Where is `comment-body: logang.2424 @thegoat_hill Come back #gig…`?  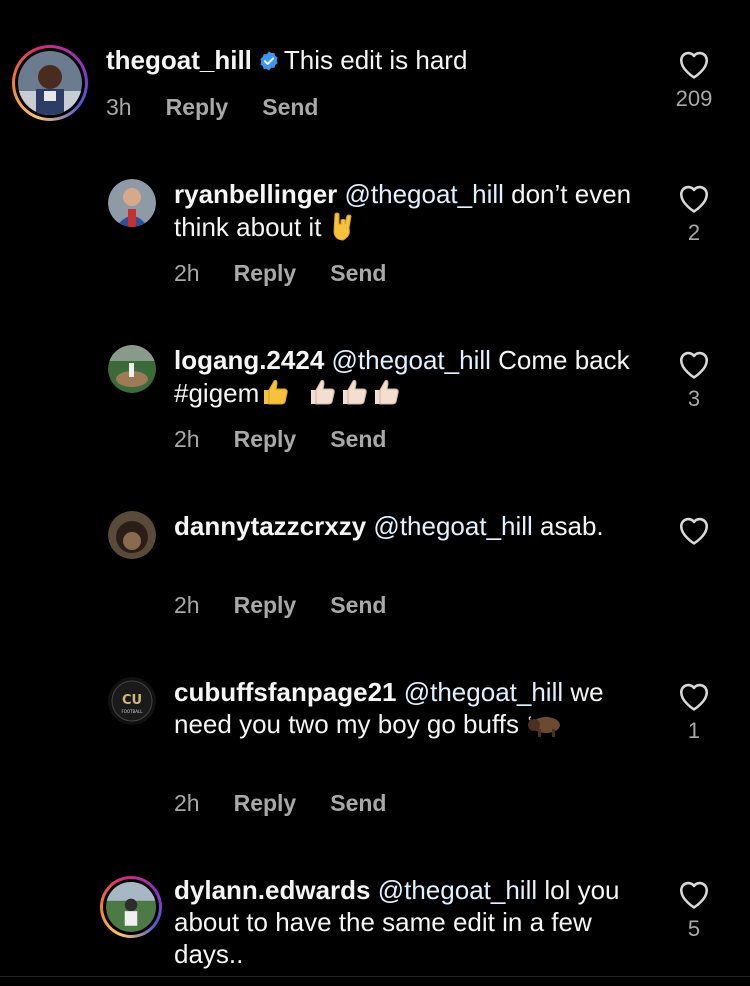 comment-body: logang.2424 @thegoat_hill Come back #gig… is located at coordinates (409, 379).